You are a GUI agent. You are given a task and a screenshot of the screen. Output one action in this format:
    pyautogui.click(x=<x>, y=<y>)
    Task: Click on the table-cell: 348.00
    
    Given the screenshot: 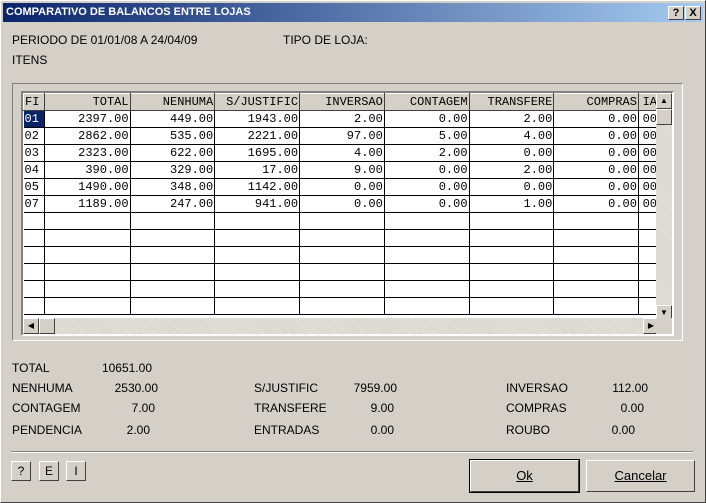 What is the action you would take?
    pyautogui.click(x=173, y=187)
    